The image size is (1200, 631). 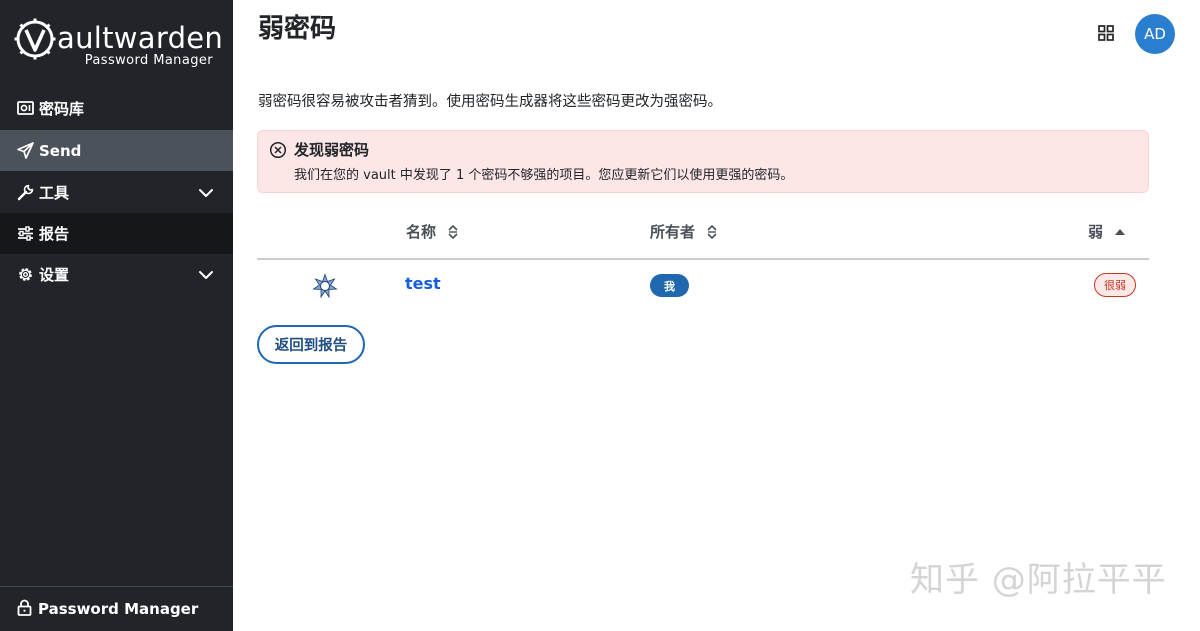 What do you see at coordinates (25, 275) in the screenshot?
I see `gear-icon` at bounding box center [25, 275].